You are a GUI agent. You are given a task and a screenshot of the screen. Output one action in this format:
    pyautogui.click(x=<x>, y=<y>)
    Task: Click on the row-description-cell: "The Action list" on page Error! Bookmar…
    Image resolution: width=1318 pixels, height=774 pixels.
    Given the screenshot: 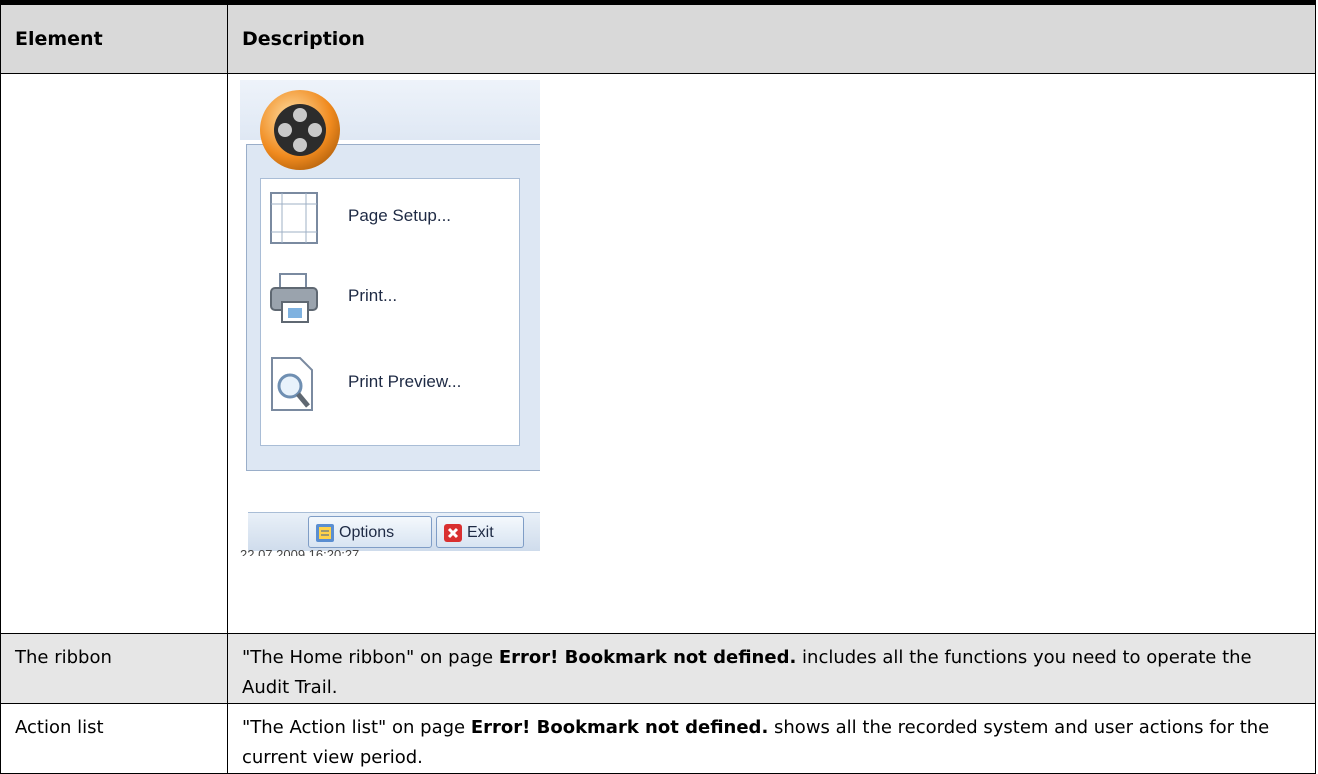 What is the action you would take?
    pyautogui.click(x=771, y=738)
    